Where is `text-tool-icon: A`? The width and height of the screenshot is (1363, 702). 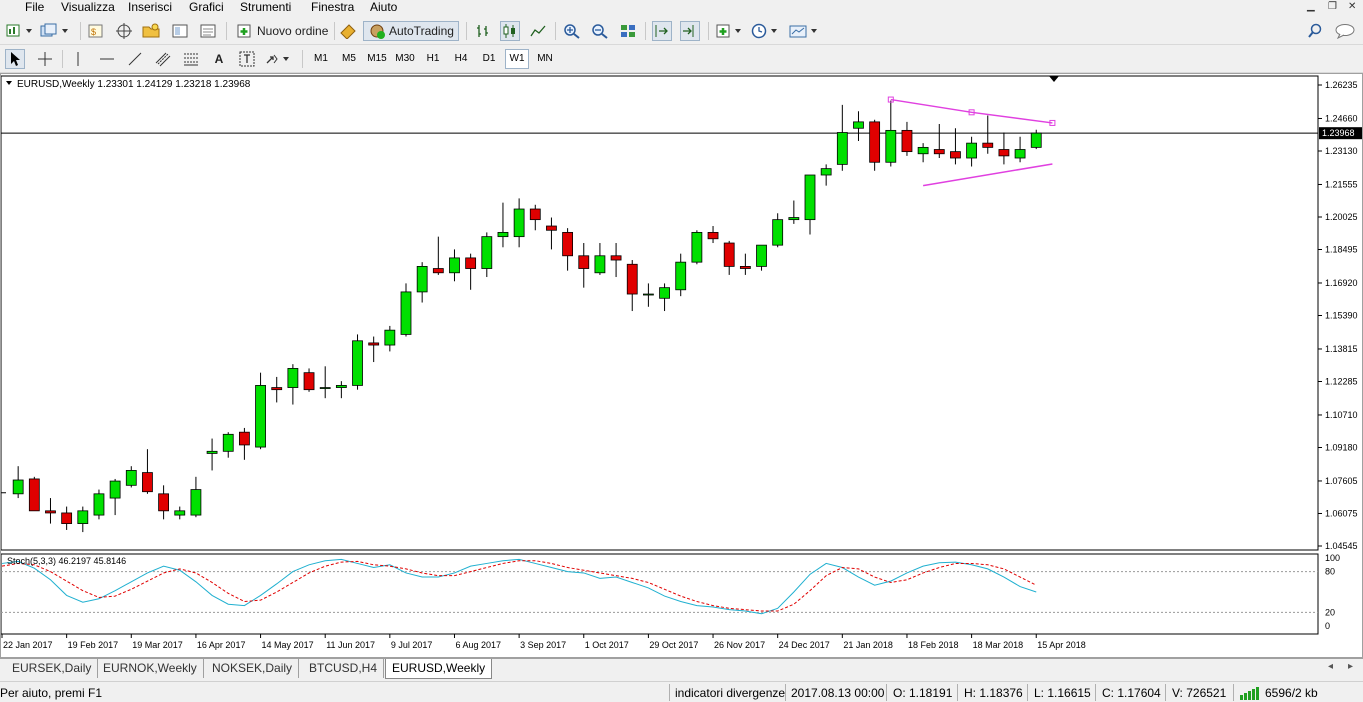
text-tool-icon: A is located at coordinates (219, 59).